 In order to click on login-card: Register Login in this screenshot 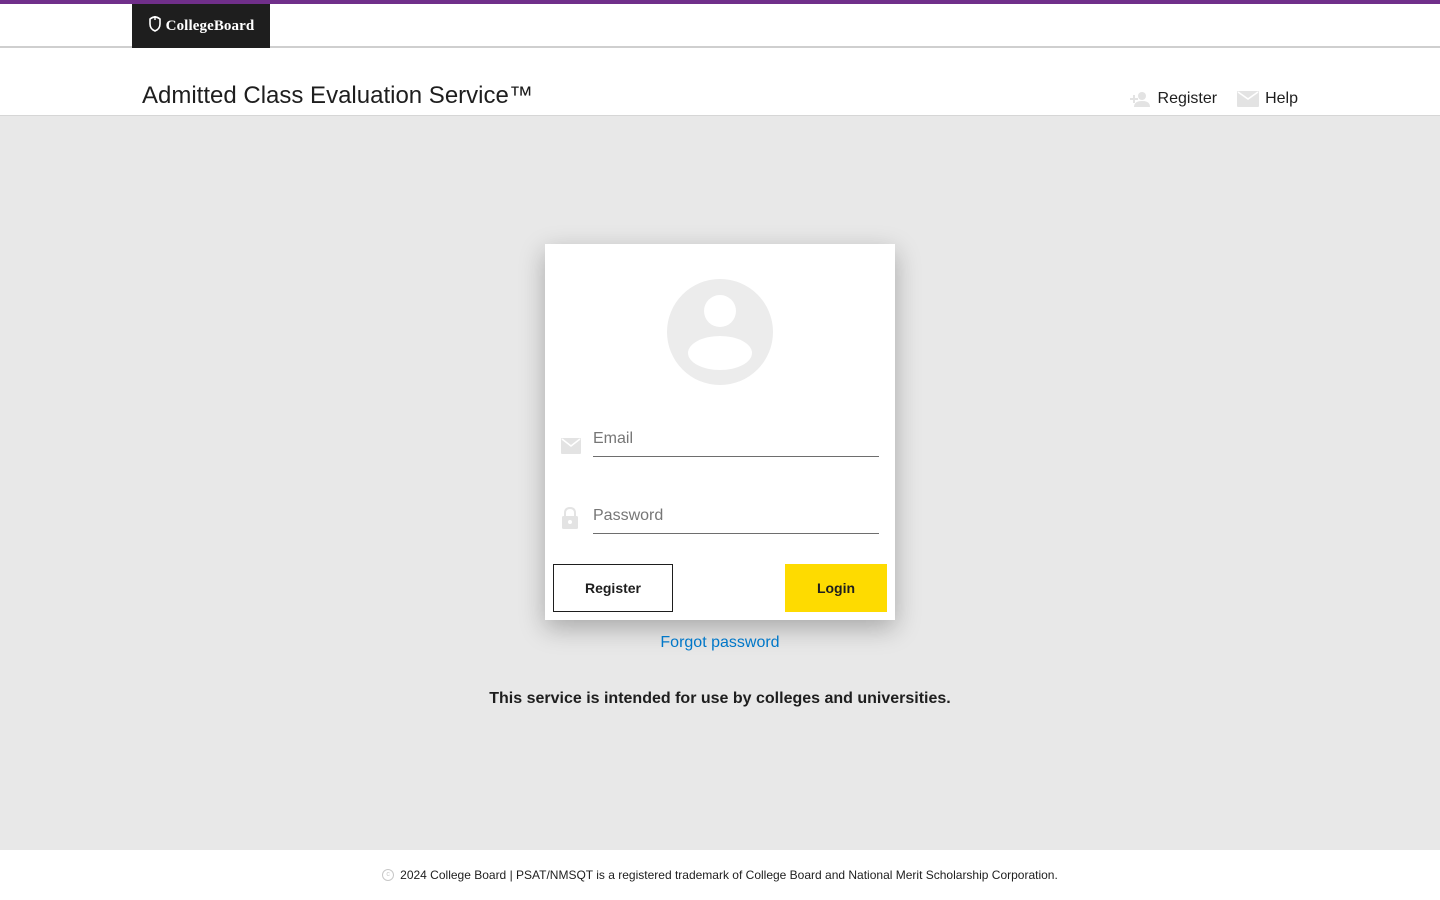, I will do `click(720, 432)`.